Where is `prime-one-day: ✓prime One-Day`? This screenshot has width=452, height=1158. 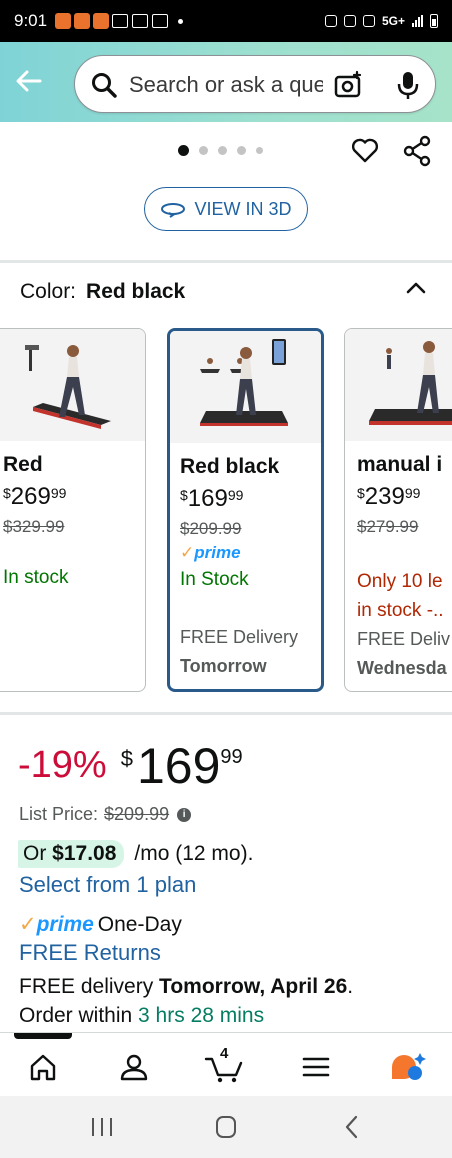
prime-one-day: ✓prime One-Day is located at coordinates (100, 924).